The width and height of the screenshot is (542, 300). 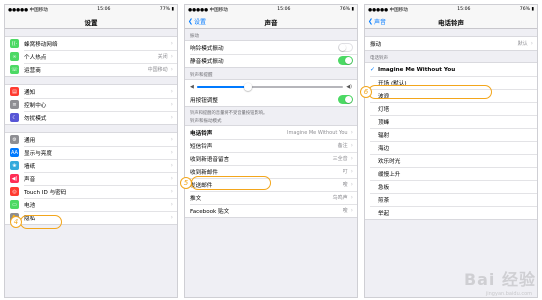 I want to click on row-label: 发送邮件, so click(x=201, y=185).